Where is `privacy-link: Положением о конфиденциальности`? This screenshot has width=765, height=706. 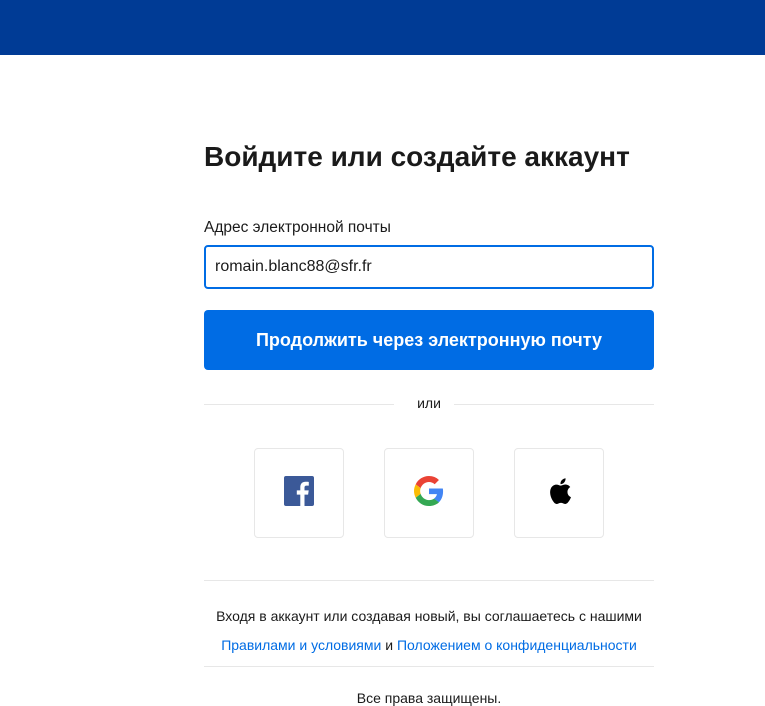
privacy-link: Положением о конфиденциальности is located at coordinates (517, 645).